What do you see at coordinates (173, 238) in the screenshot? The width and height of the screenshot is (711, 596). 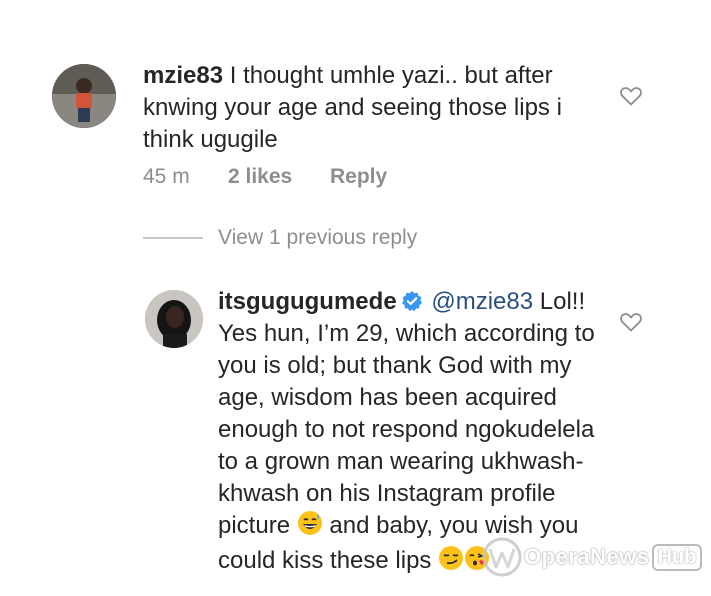 I see `divider-line` at bounding box center [173, 238].